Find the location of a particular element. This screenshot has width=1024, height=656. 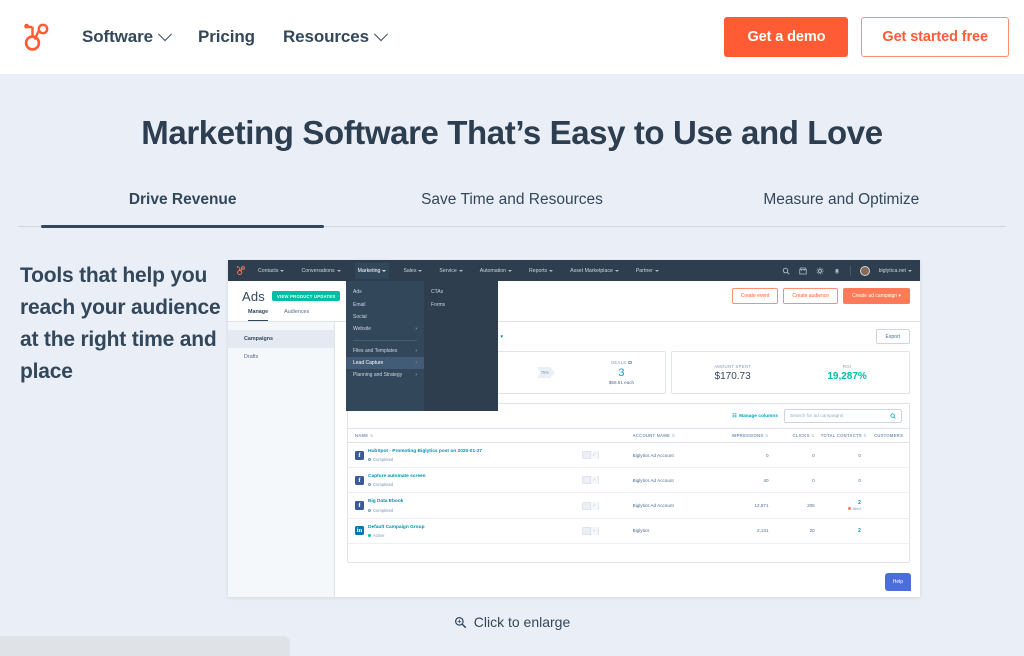

app-nav-marketing: Marketing is located at coordinates (372, 270).